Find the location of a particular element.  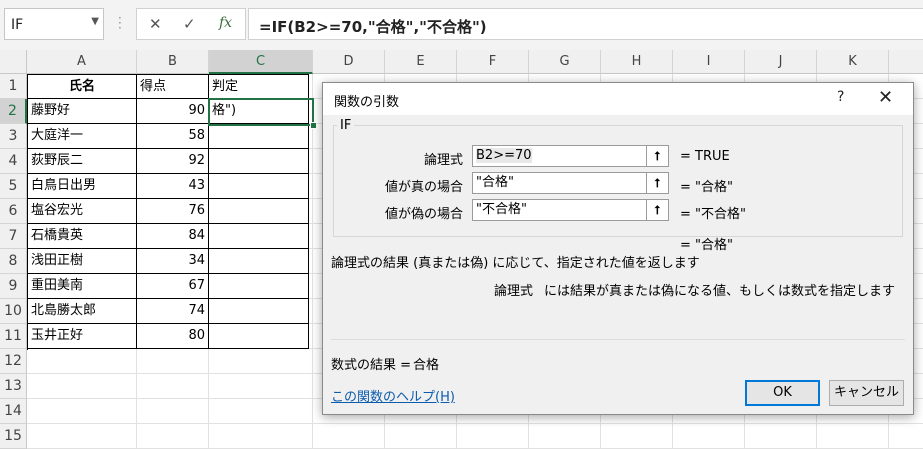

dialog-titlebar: 関数の引数 ? ✕ is located at coordinates (618, 99).